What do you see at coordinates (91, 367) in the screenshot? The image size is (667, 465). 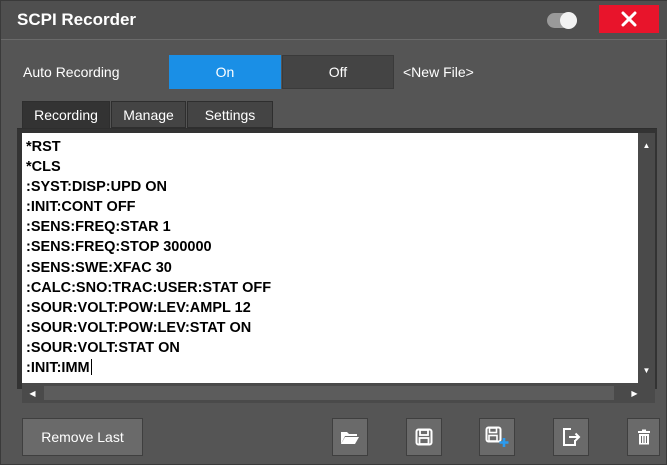 I see `text-caret` at bounding box center [91, 367].